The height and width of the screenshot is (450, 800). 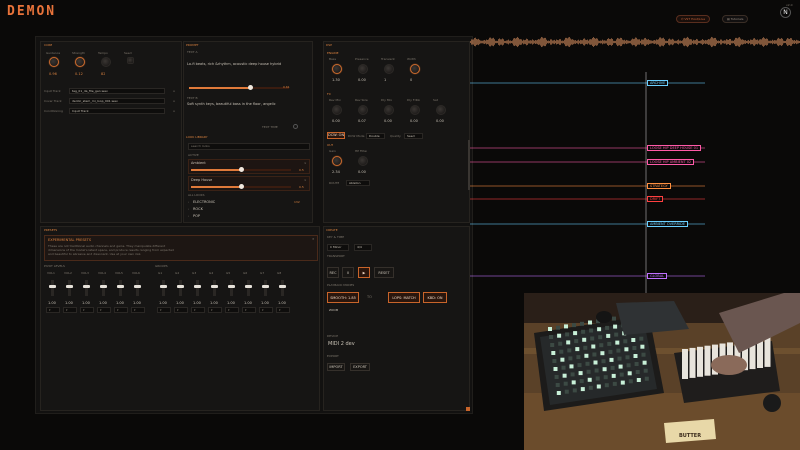 I want to click on device-value: MIDI 2 dev, so click(x=341, y=344).